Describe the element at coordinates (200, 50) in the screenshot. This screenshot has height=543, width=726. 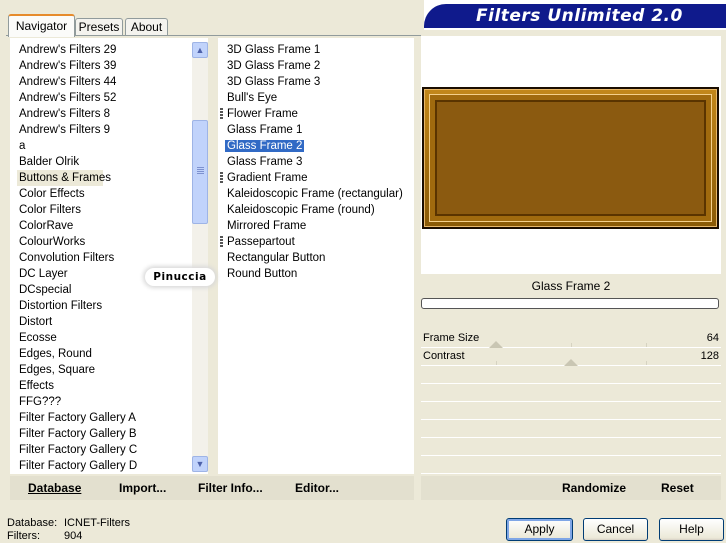
I see `scroll-up-icon: ▲` at that location.